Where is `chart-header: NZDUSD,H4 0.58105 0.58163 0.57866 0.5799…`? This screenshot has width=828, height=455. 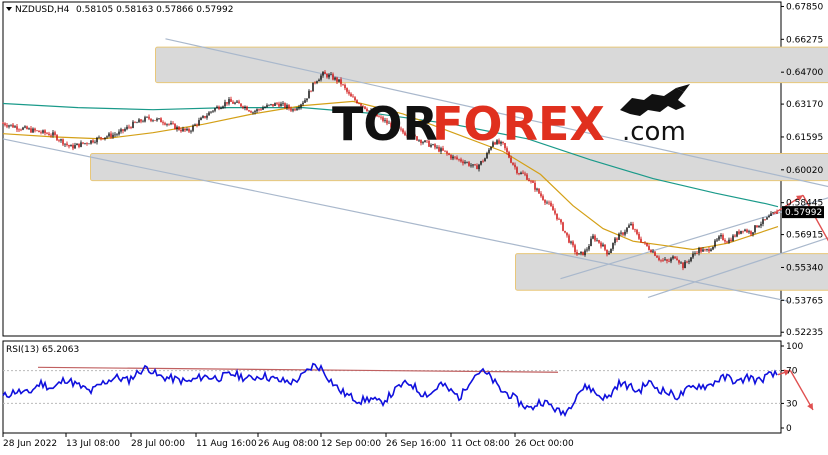
chart-header: NZDUSD,H4 0.58105 0.58163 0.57866 0.5799… is located at coordinates (119, 10).